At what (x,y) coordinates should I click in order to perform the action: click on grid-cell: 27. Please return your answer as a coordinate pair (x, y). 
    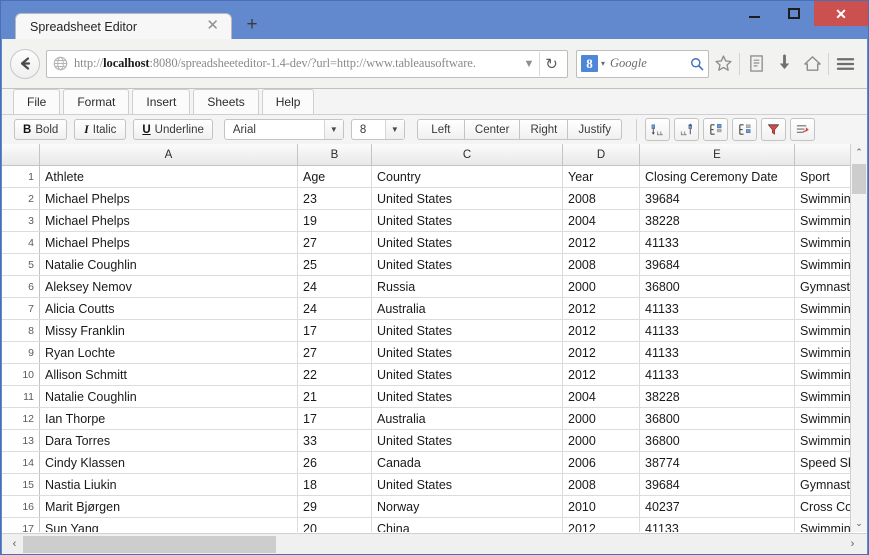
    Looking at the image, I should click on (335, 352).